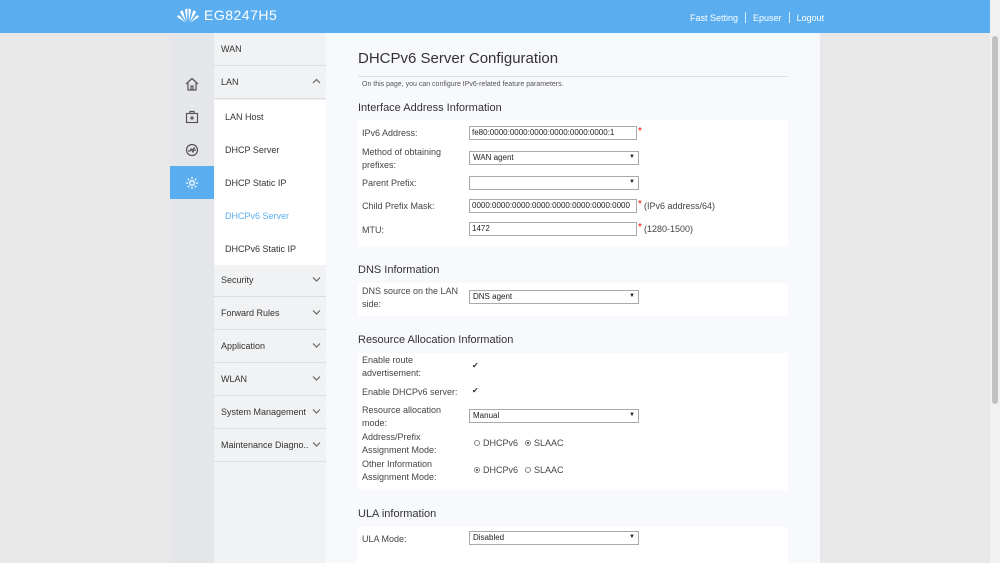 The height and width of the screenshot is (563, 1000). What do you see at coordinates (486, 415) in the screenshot?
I see `allocation-mode-value: Manual` at bounding box center [486, 415].